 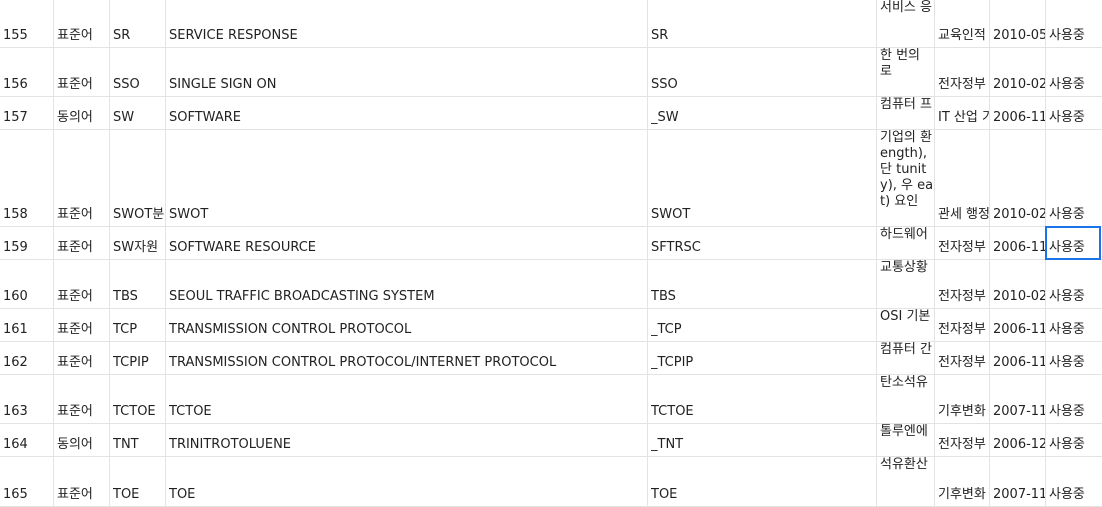 I want to click on description-cell: 컴퓨터 프, so click(x=905, y=113).